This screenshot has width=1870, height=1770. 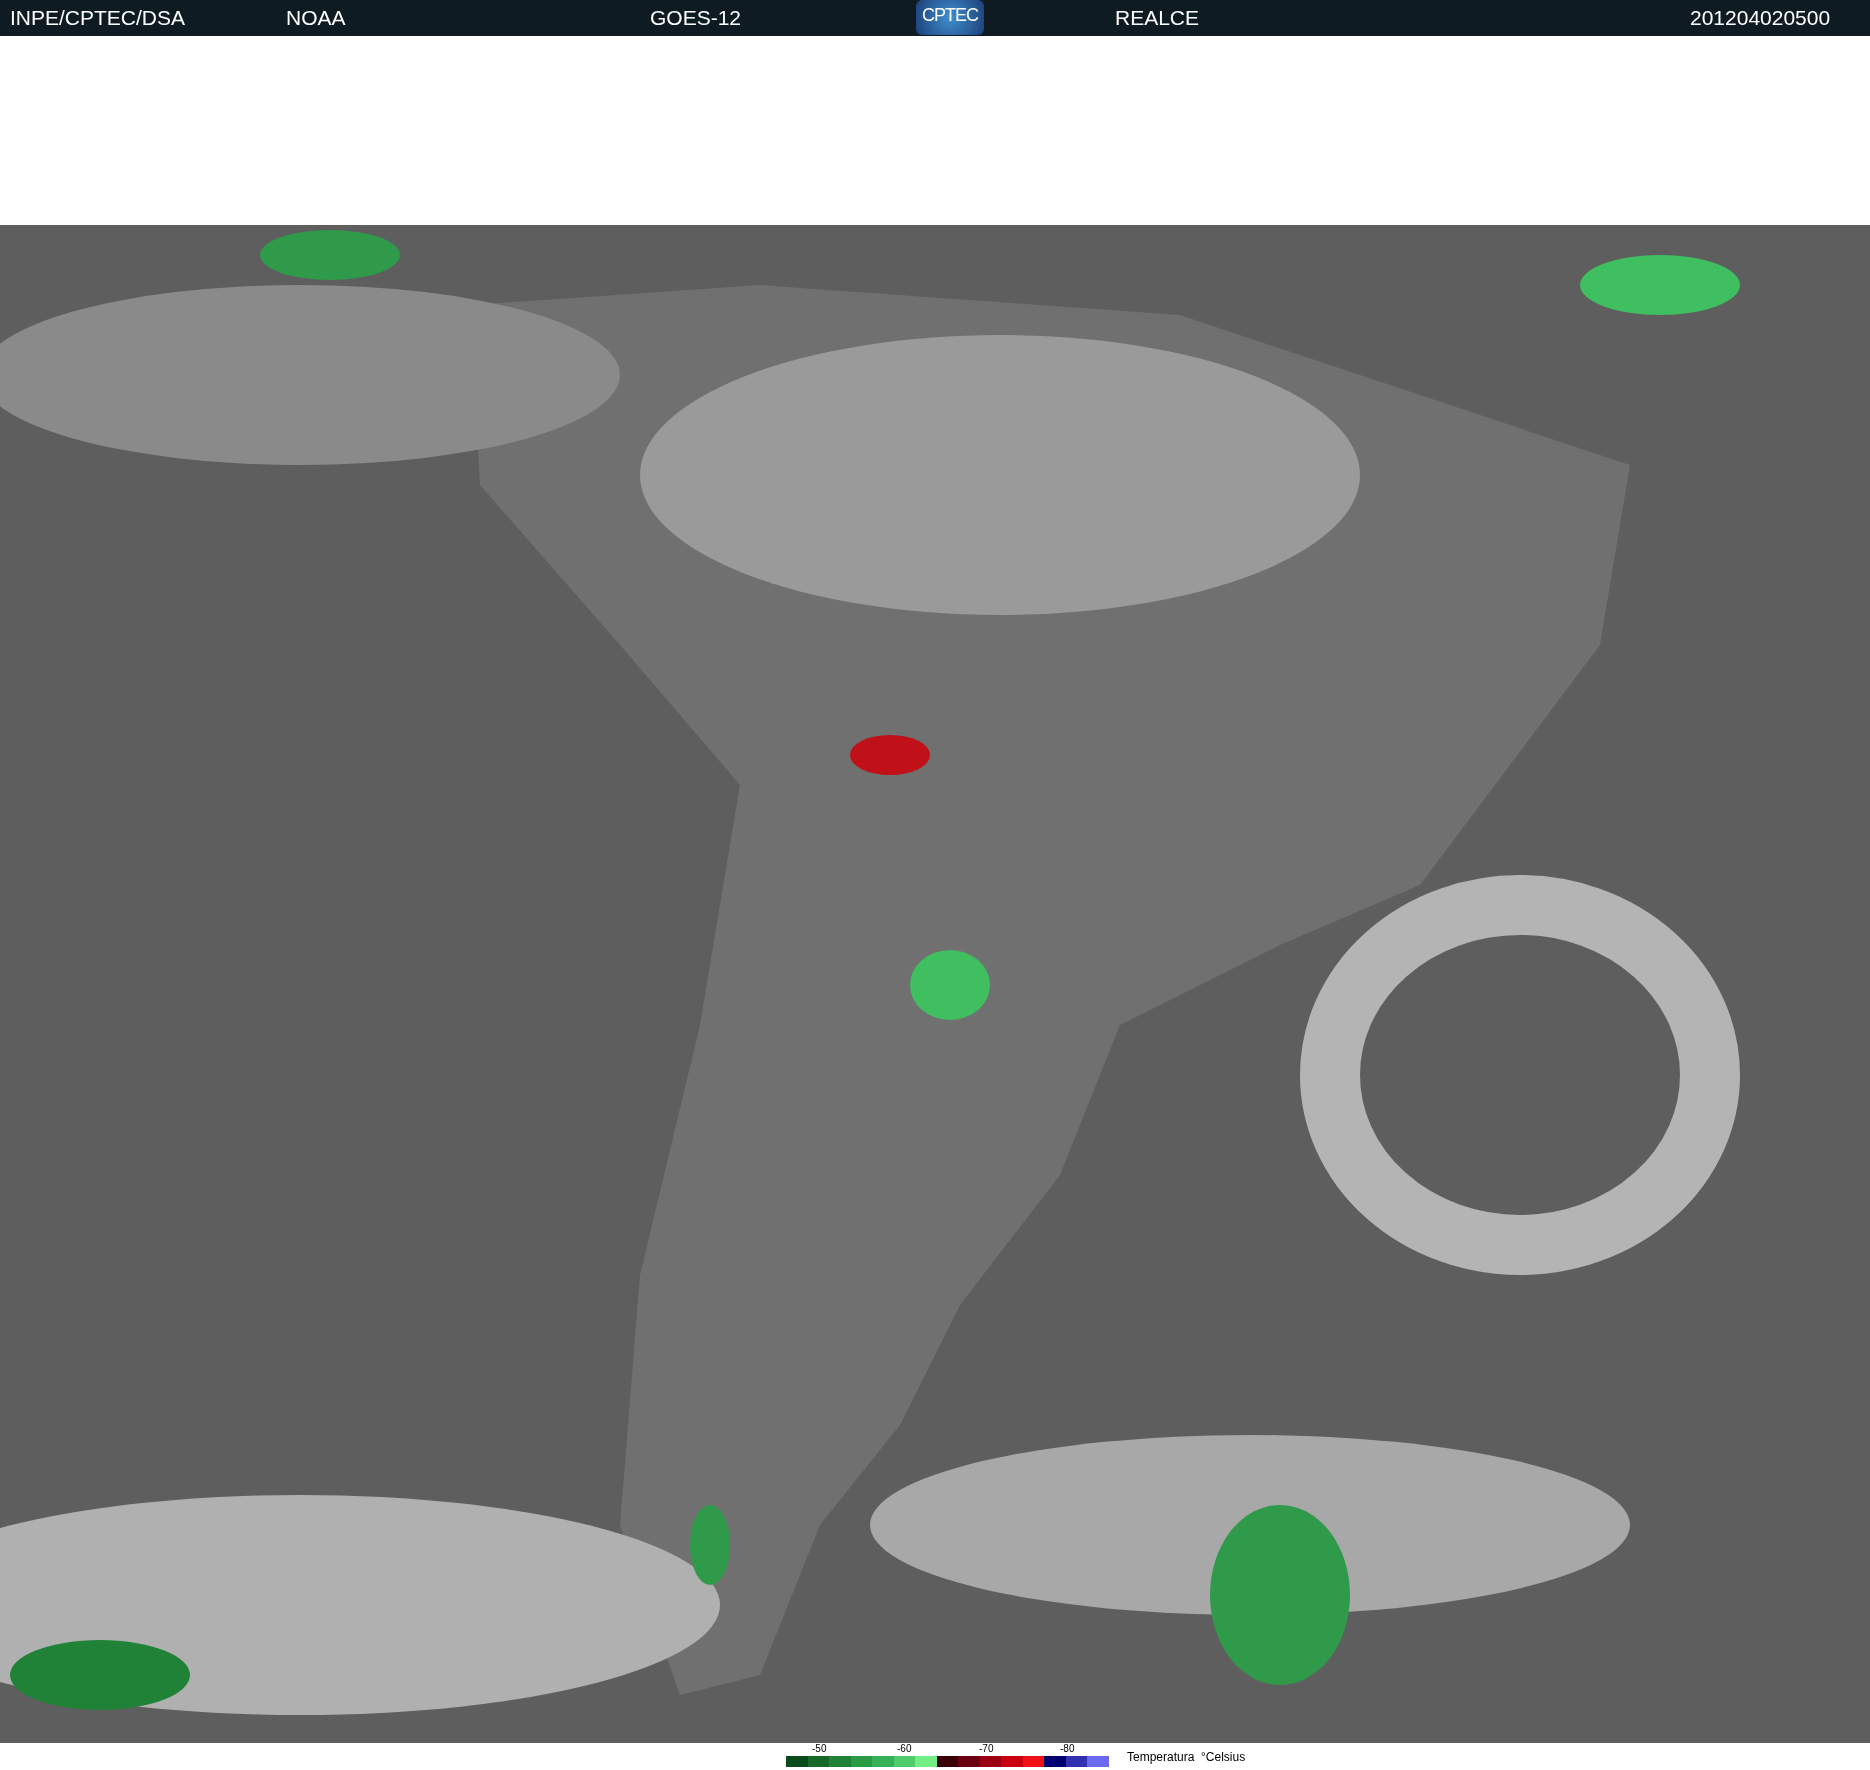 I want to click on legend-title: Temperatura °Celsius, so click(x=1186, y=1757).